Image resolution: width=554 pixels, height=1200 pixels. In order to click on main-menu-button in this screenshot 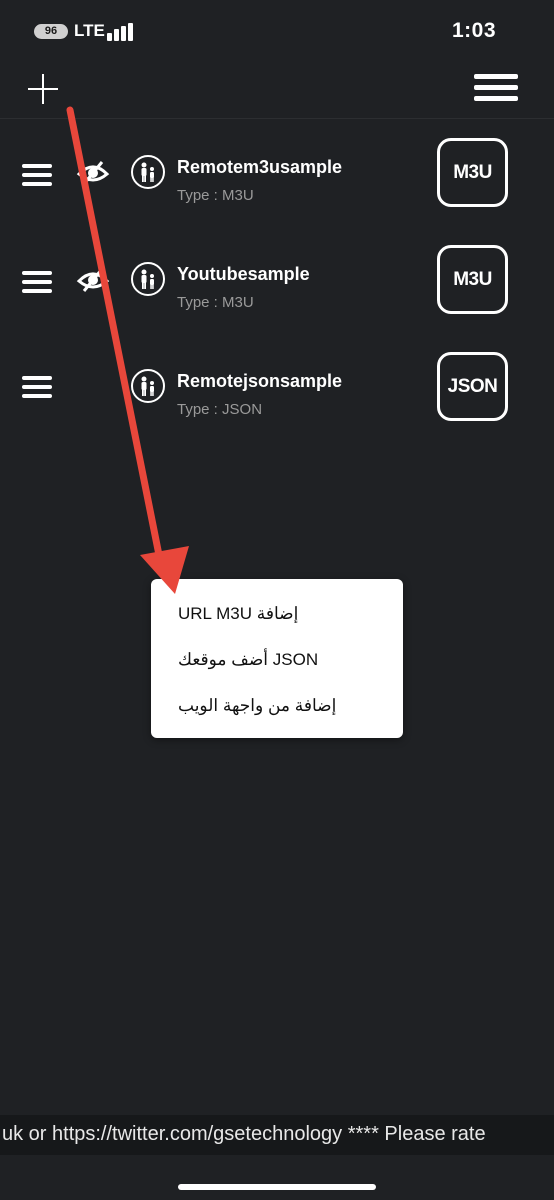, I will do `click(496, 88)`.